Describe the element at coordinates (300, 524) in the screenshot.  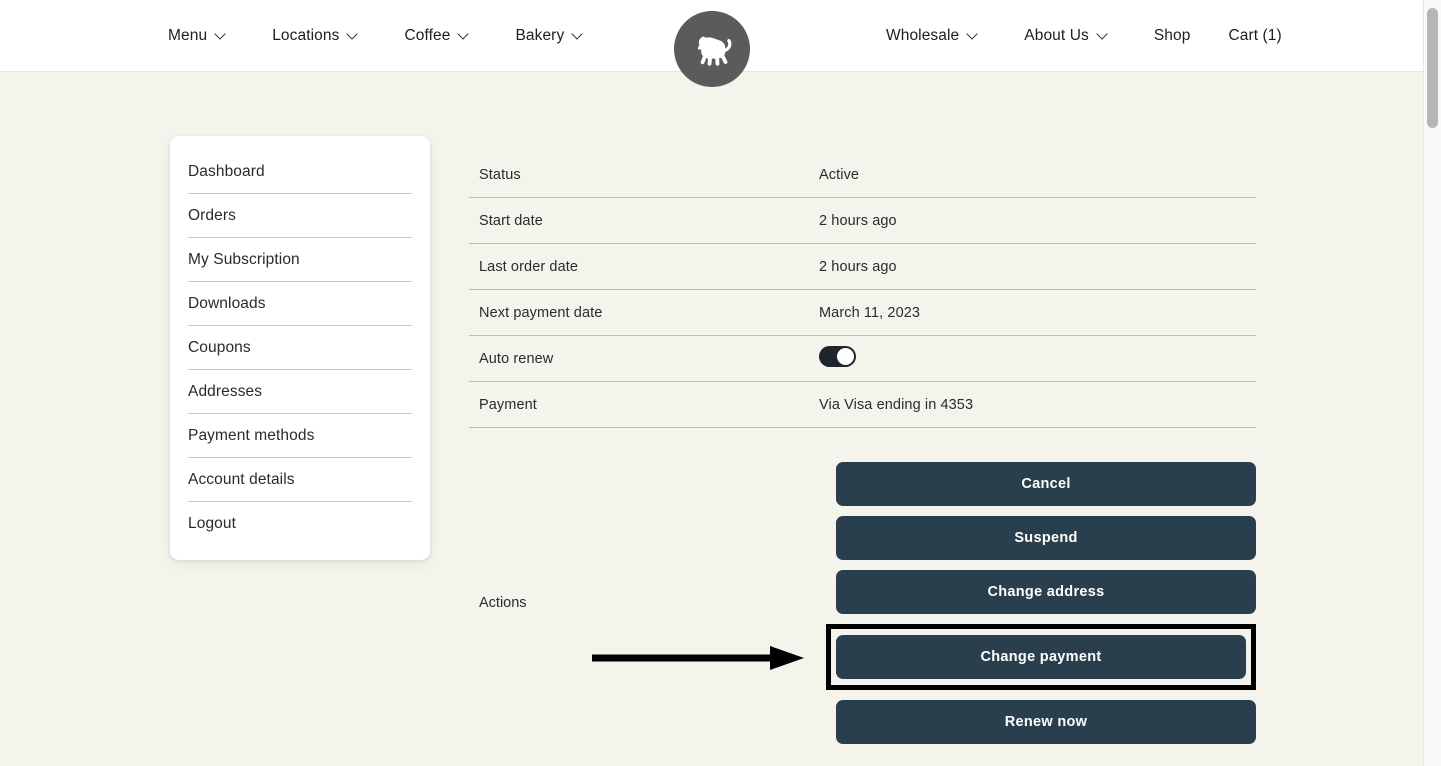
I see `sidebar-item-logout: Logout` at that location.